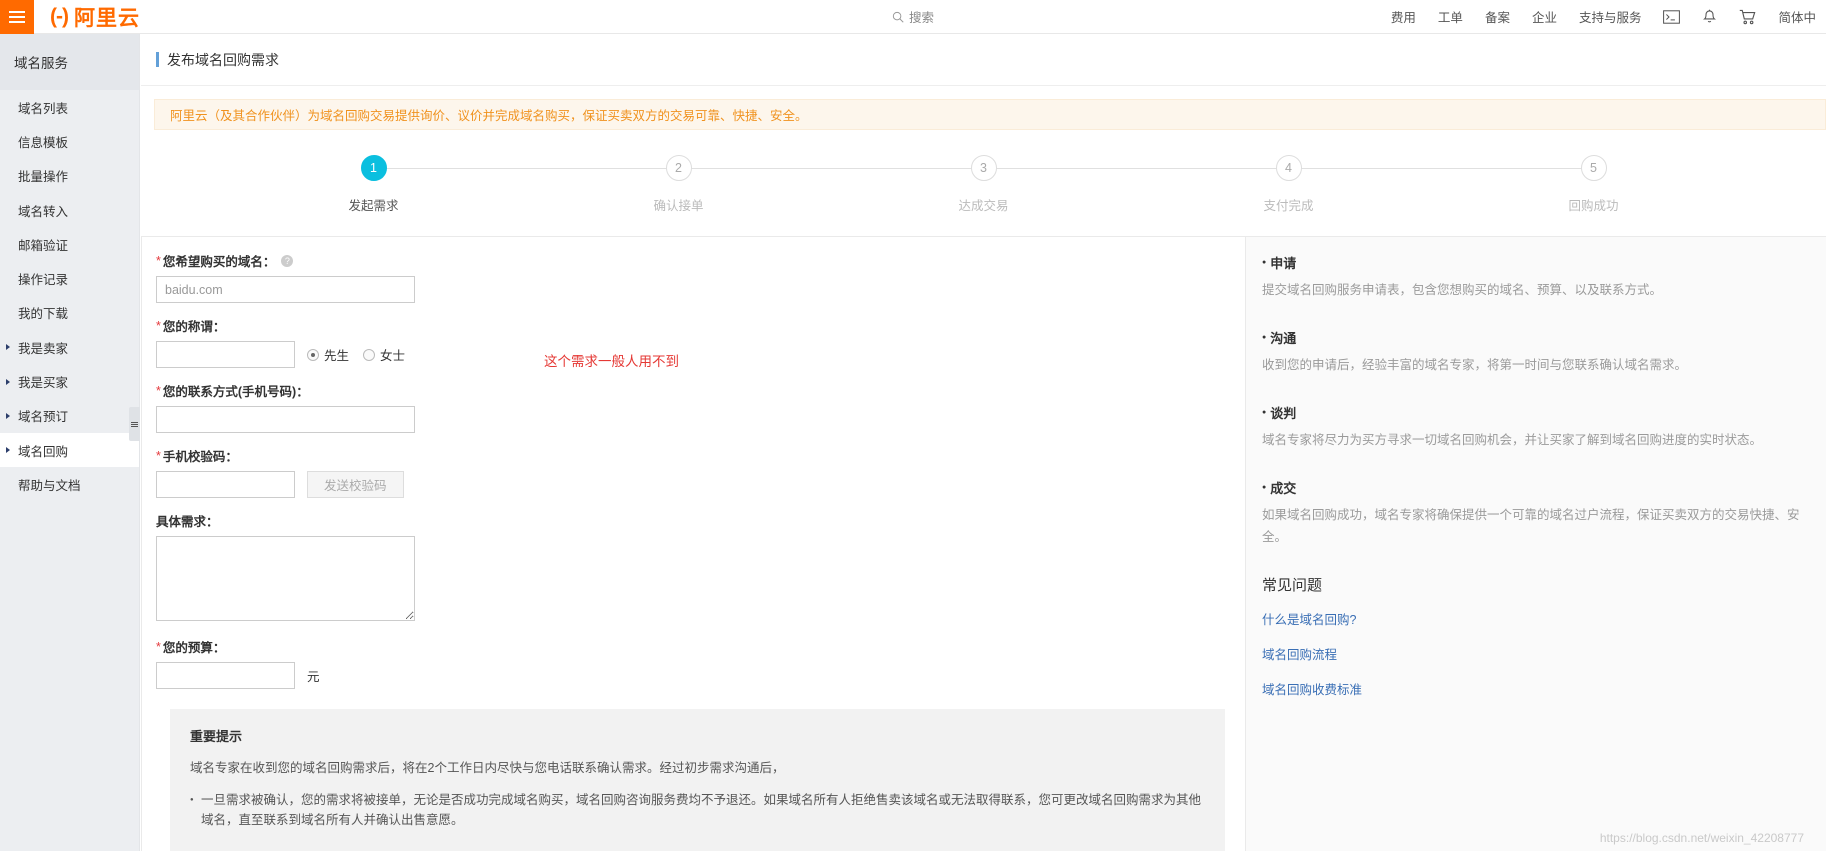  Describe the element at coordinates (1534, 688) in the screenshot. I see `faq-link-buyback-fees: 域名回购收费标准` at that location.